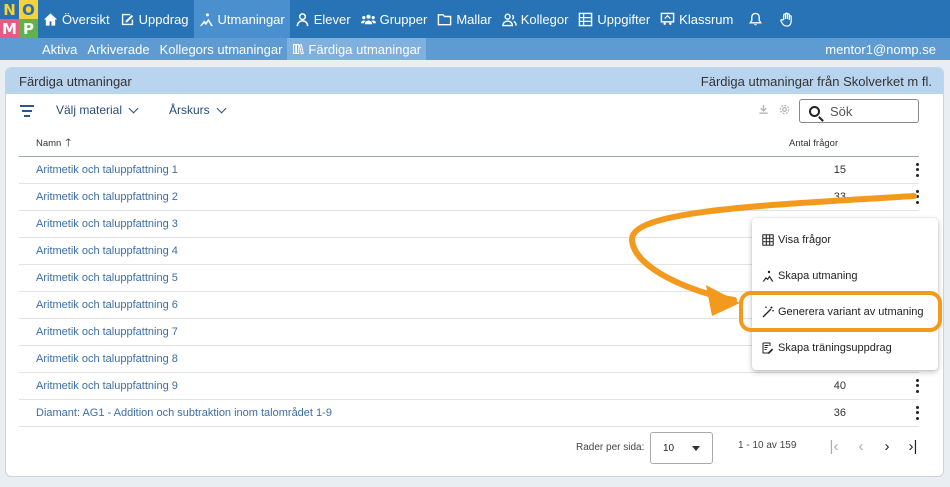  What do you see at coordinates (880, 49) in the screenshot?
I see `user-email: mentor1@nomp.se` at bounding box center [880, 49].